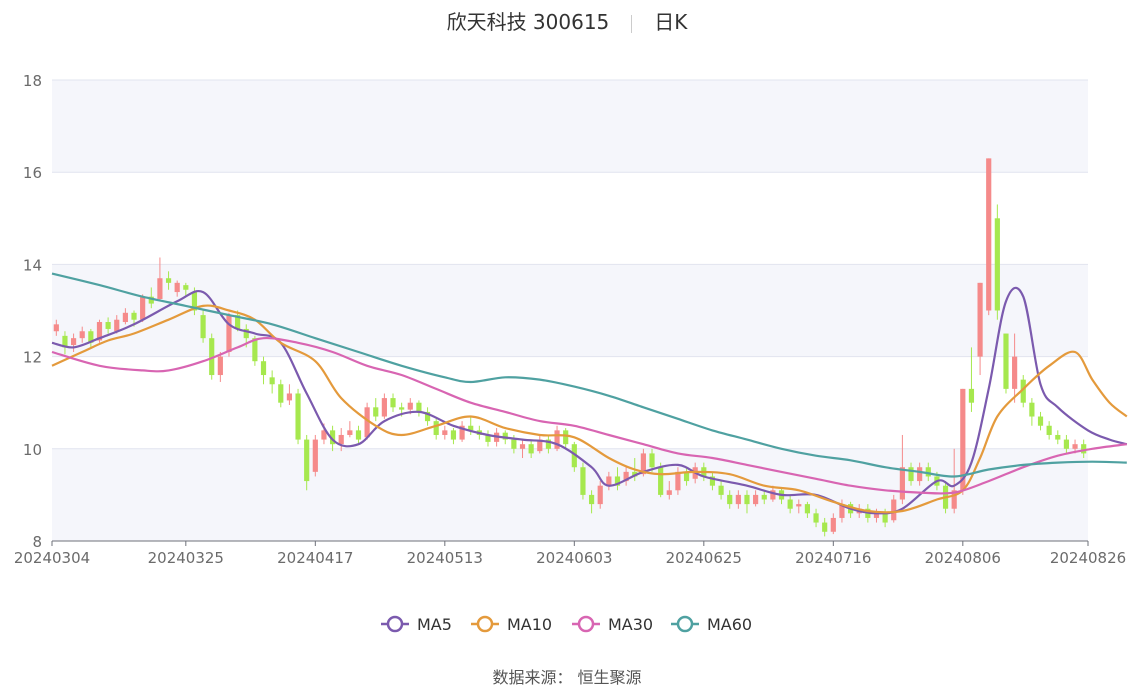  What do you see at coordinates (685, 624) in the screenshot?
I see `legend-marker-ma60` at bounding box center [685, 624].